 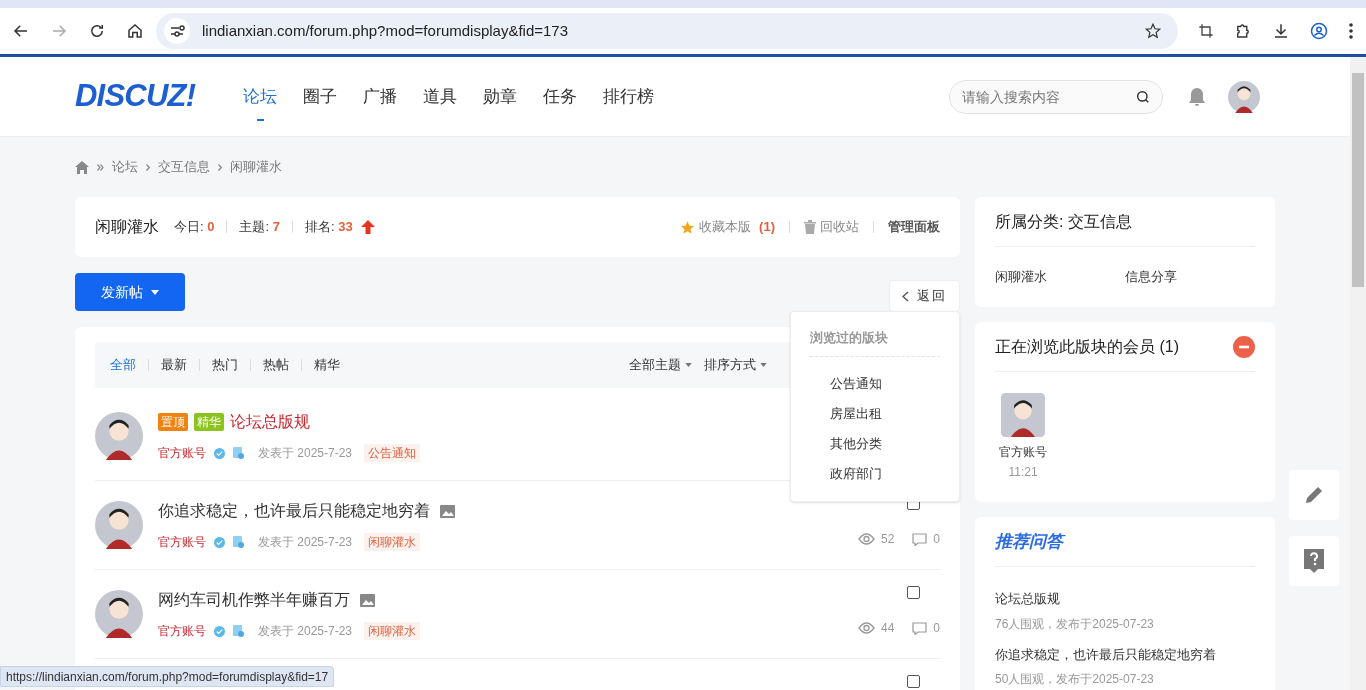 What do you see at coordinates (259, 227) in the screenshot?
I see `forum-stat: 主题: 7` at bounding box center [259, 227].